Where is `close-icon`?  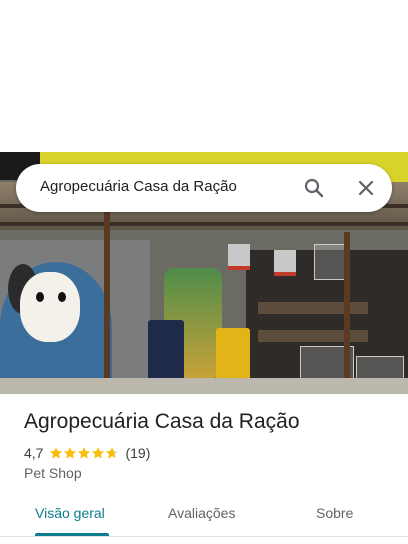
close-icon is located at coordinates (366, 188).